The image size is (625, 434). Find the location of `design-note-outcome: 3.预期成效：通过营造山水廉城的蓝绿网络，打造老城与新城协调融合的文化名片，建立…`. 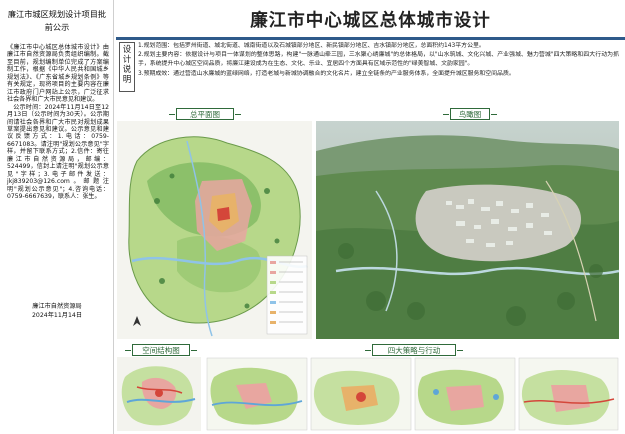

design-note-outcome: 3.预期成效：通过营造山水廉城的蓝绿网络，打造老城与新城协调融合的文化名片，建立… is located at coordinates (326, 73).